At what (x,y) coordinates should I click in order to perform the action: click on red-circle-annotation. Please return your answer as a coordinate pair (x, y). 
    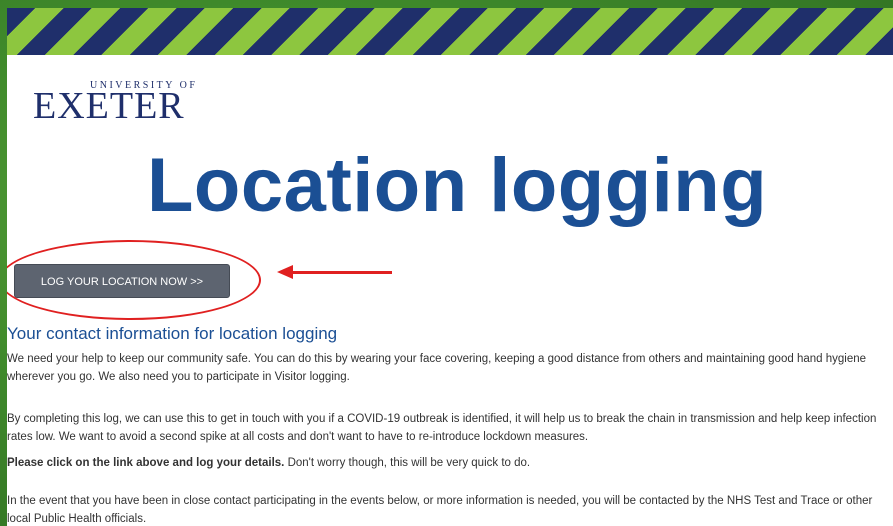
    Looking at the image, I should click on (134, 280).